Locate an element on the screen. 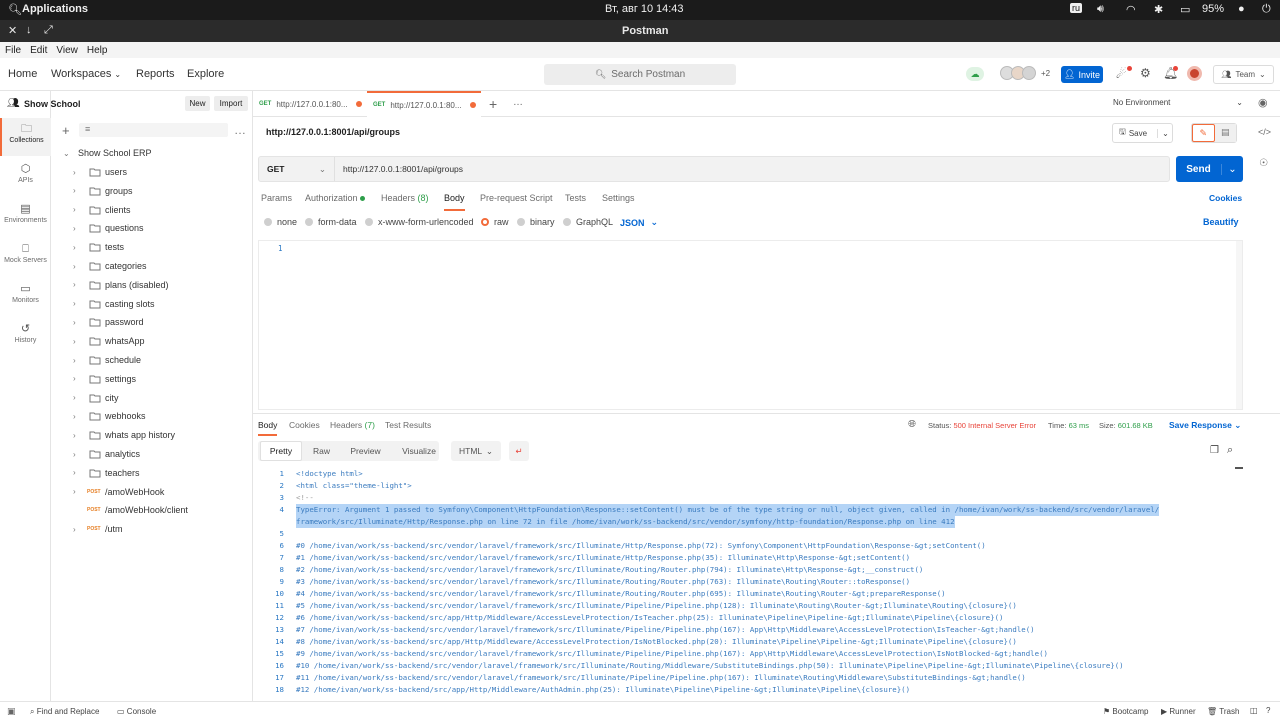  body-mode-urlencoded: x-www-form-urlencoded is located at coordinates (419, 222).